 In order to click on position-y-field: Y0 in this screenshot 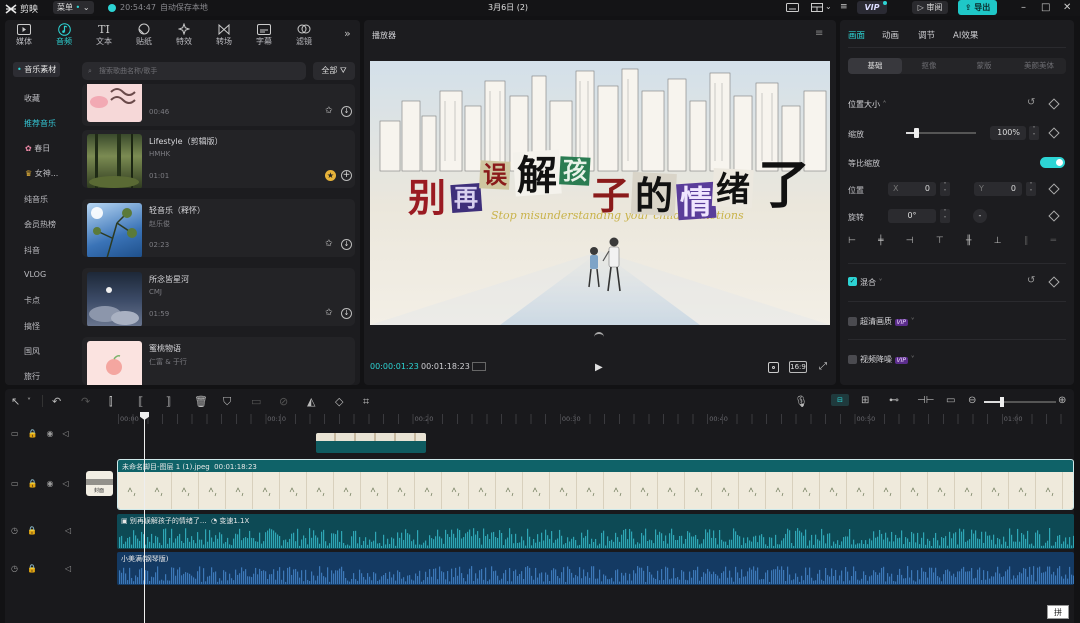, I will do `click(998, 189)`.